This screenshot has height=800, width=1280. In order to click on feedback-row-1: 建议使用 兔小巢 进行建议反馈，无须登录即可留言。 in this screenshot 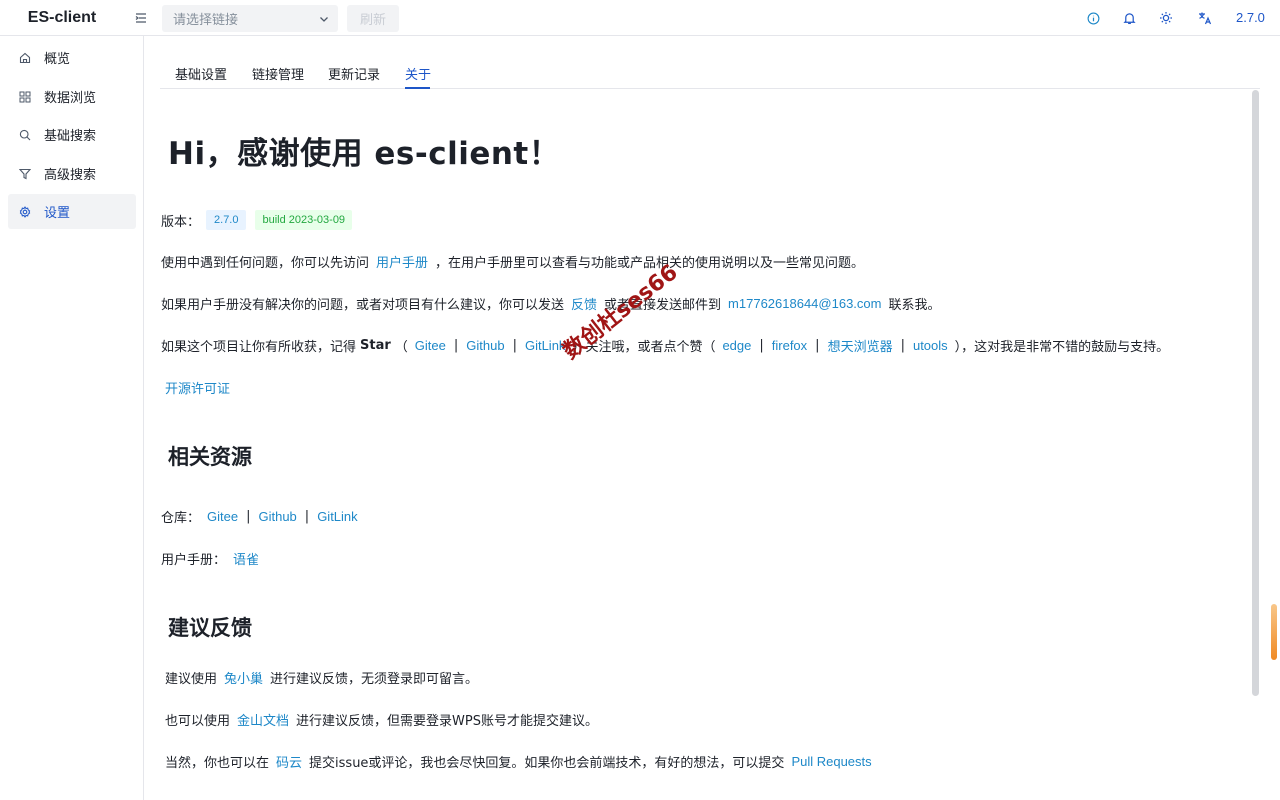, I will do `click(321, 677)`.